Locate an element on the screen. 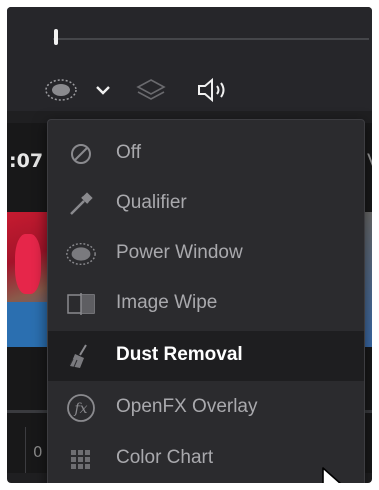 Image resolution: width=379 pixels, height=490 pixels. menu-item-openfx-overlay: fx OpenFX Overlay is located at coordinates (206, 408).